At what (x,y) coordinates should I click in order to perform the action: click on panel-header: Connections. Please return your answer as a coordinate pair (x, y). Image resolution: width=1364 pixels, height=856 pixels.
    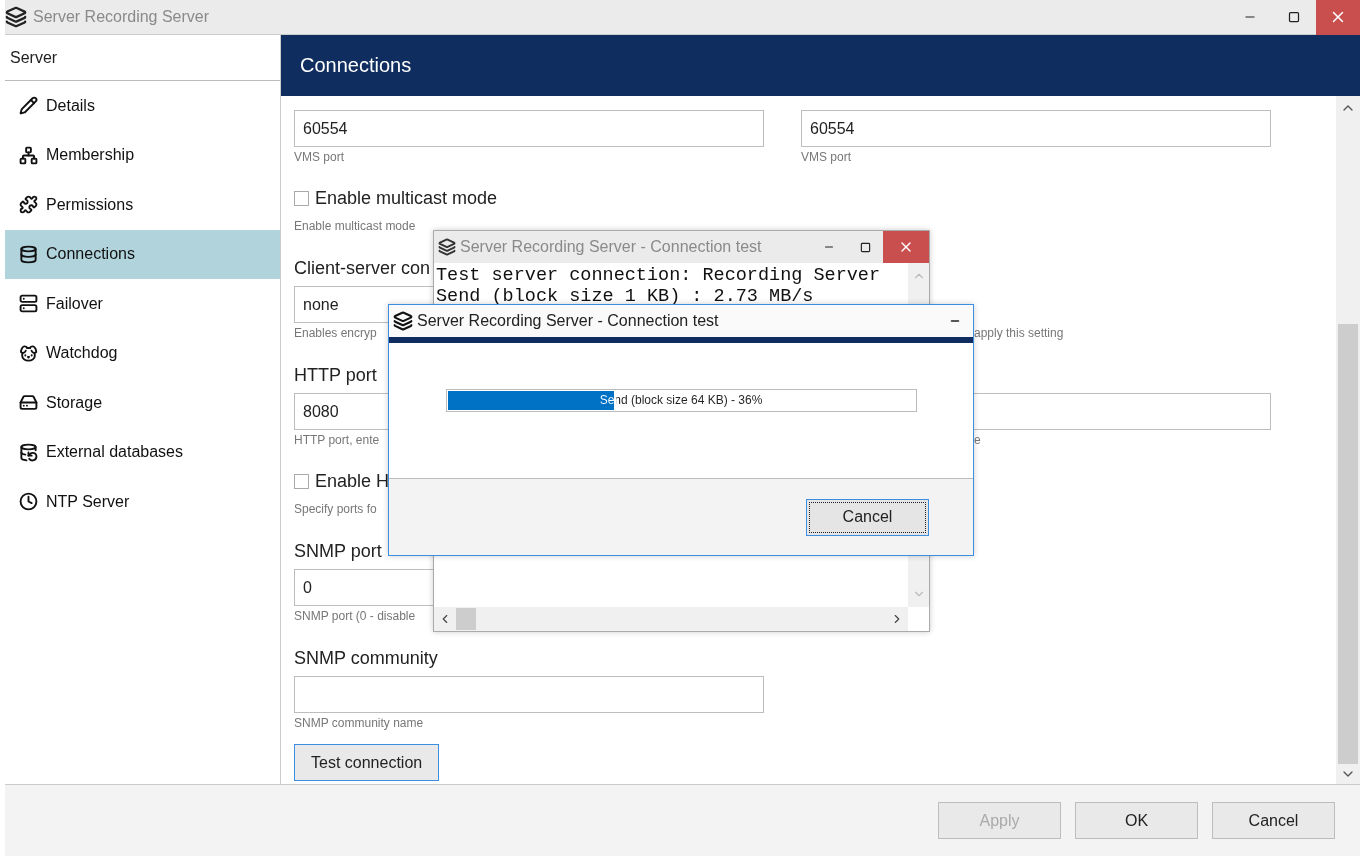
    Looking at the image, I should click on (820, 65).